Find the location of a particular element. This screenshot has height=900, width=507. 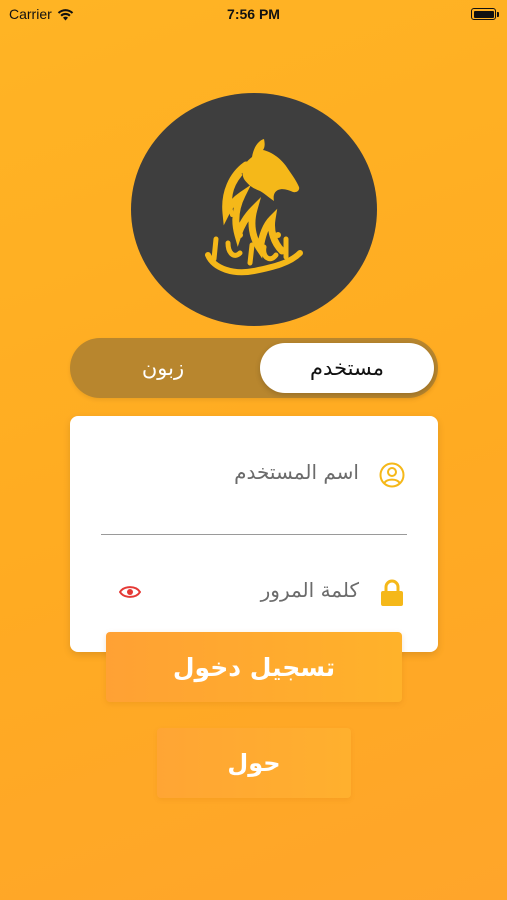

status-time: 7:56 PM is located at coordinates (253, 14).